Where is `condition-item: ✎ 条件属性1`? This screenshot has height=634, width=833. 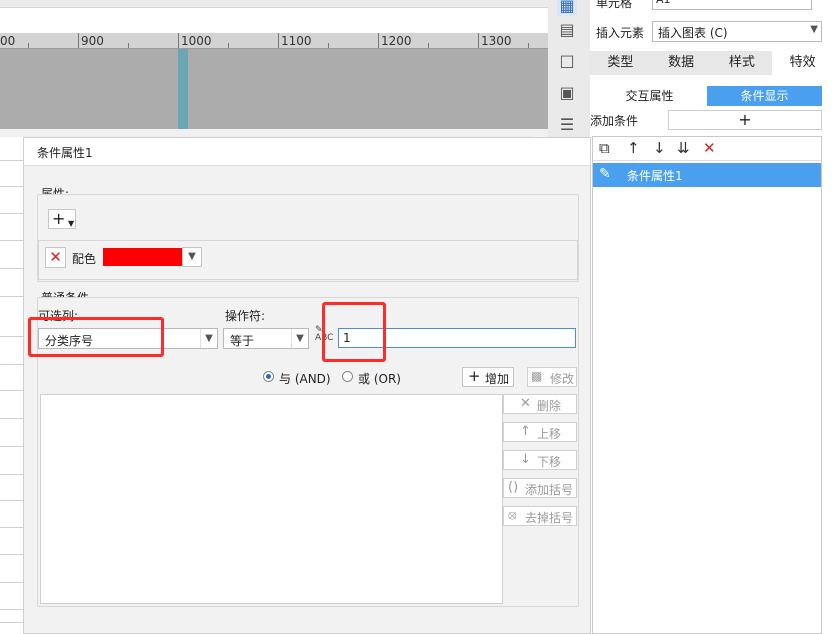
condition-item: ✎ 条件属性1 is located at coordinates (707, 175).